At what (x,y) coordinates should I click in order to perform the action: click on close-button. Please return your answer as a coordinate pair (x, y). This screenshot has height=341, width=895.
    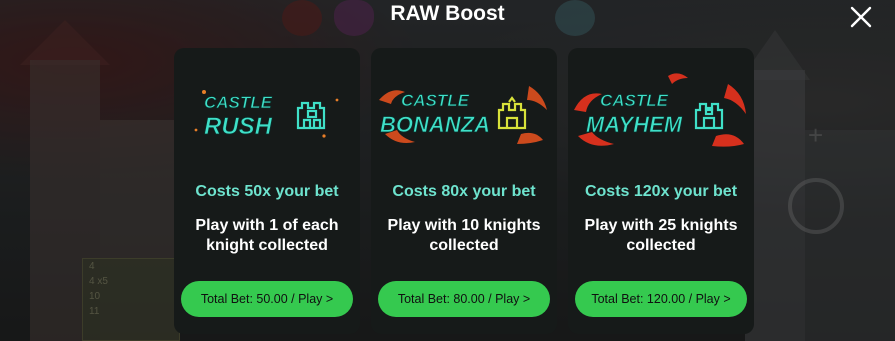
    Looking at the image, I should click on (861, 17).